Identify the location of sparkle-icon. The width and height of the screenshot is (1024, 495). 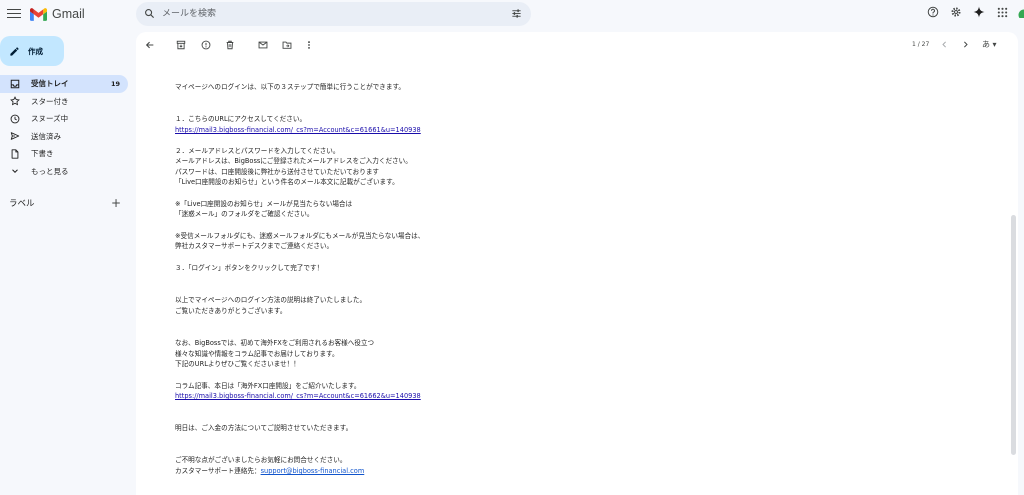
(979, 12).